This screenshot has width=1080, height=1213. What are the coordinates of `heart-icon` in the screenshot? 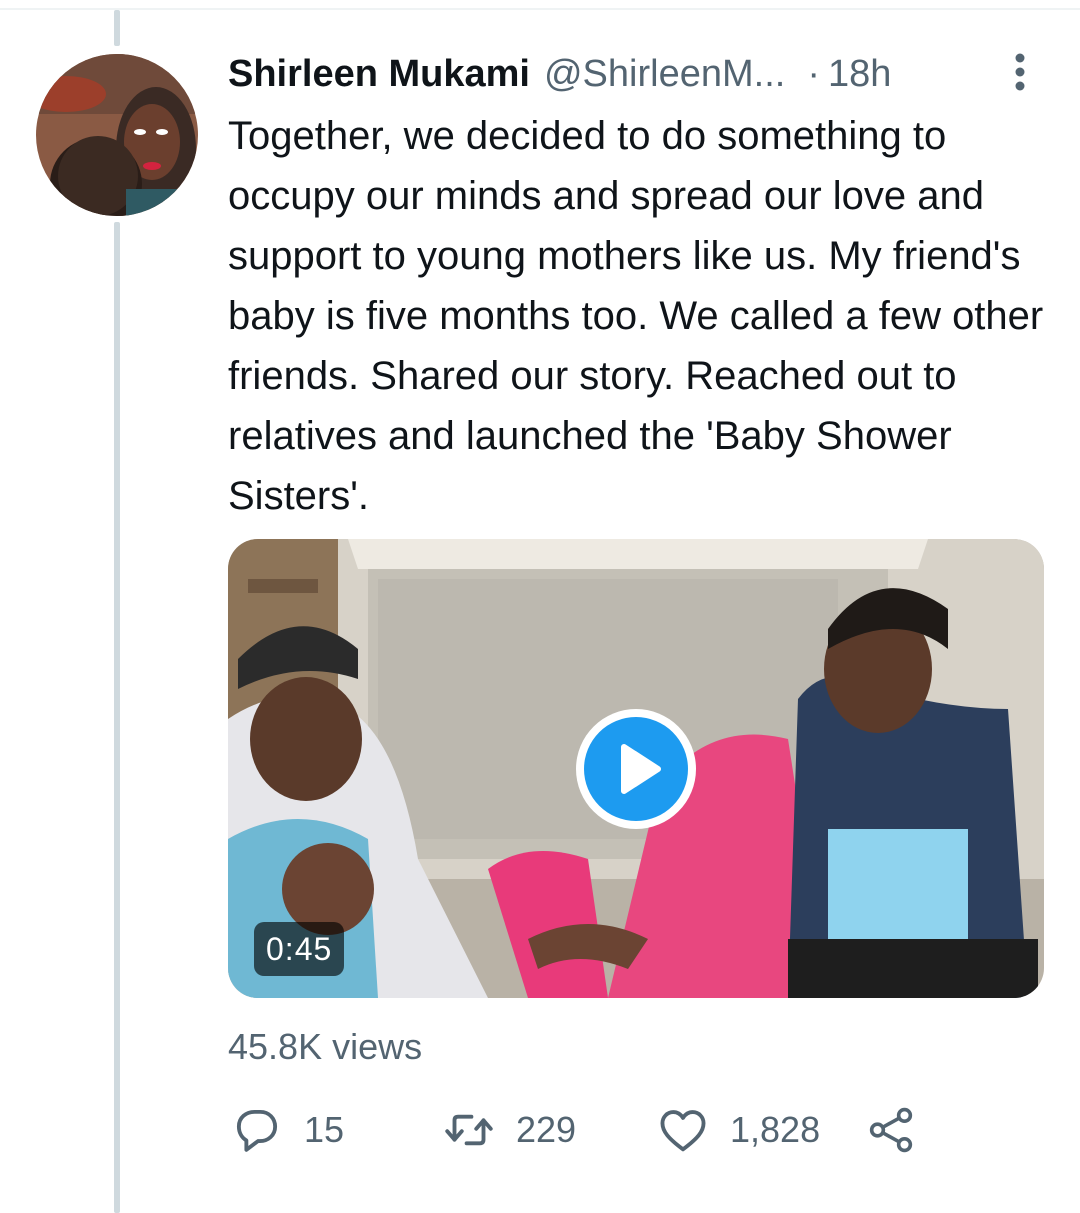 It's located at (683, 1131).